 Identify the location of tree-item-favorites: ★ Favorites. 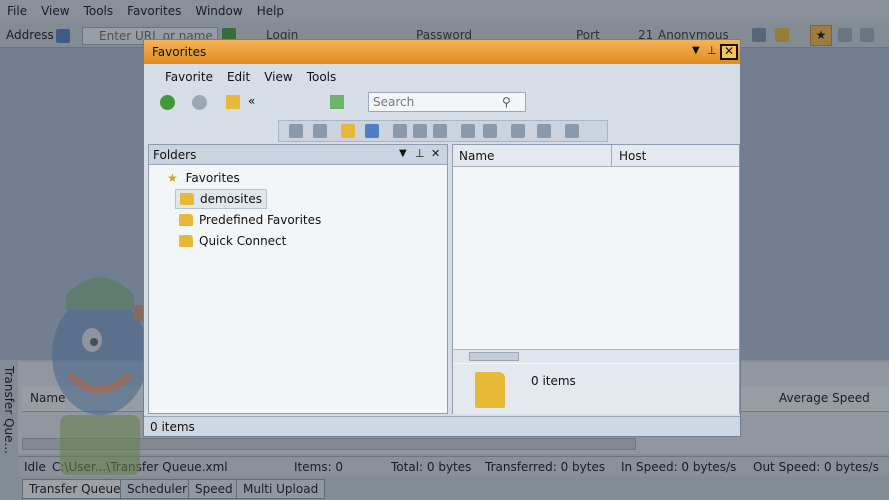
(203, 178).